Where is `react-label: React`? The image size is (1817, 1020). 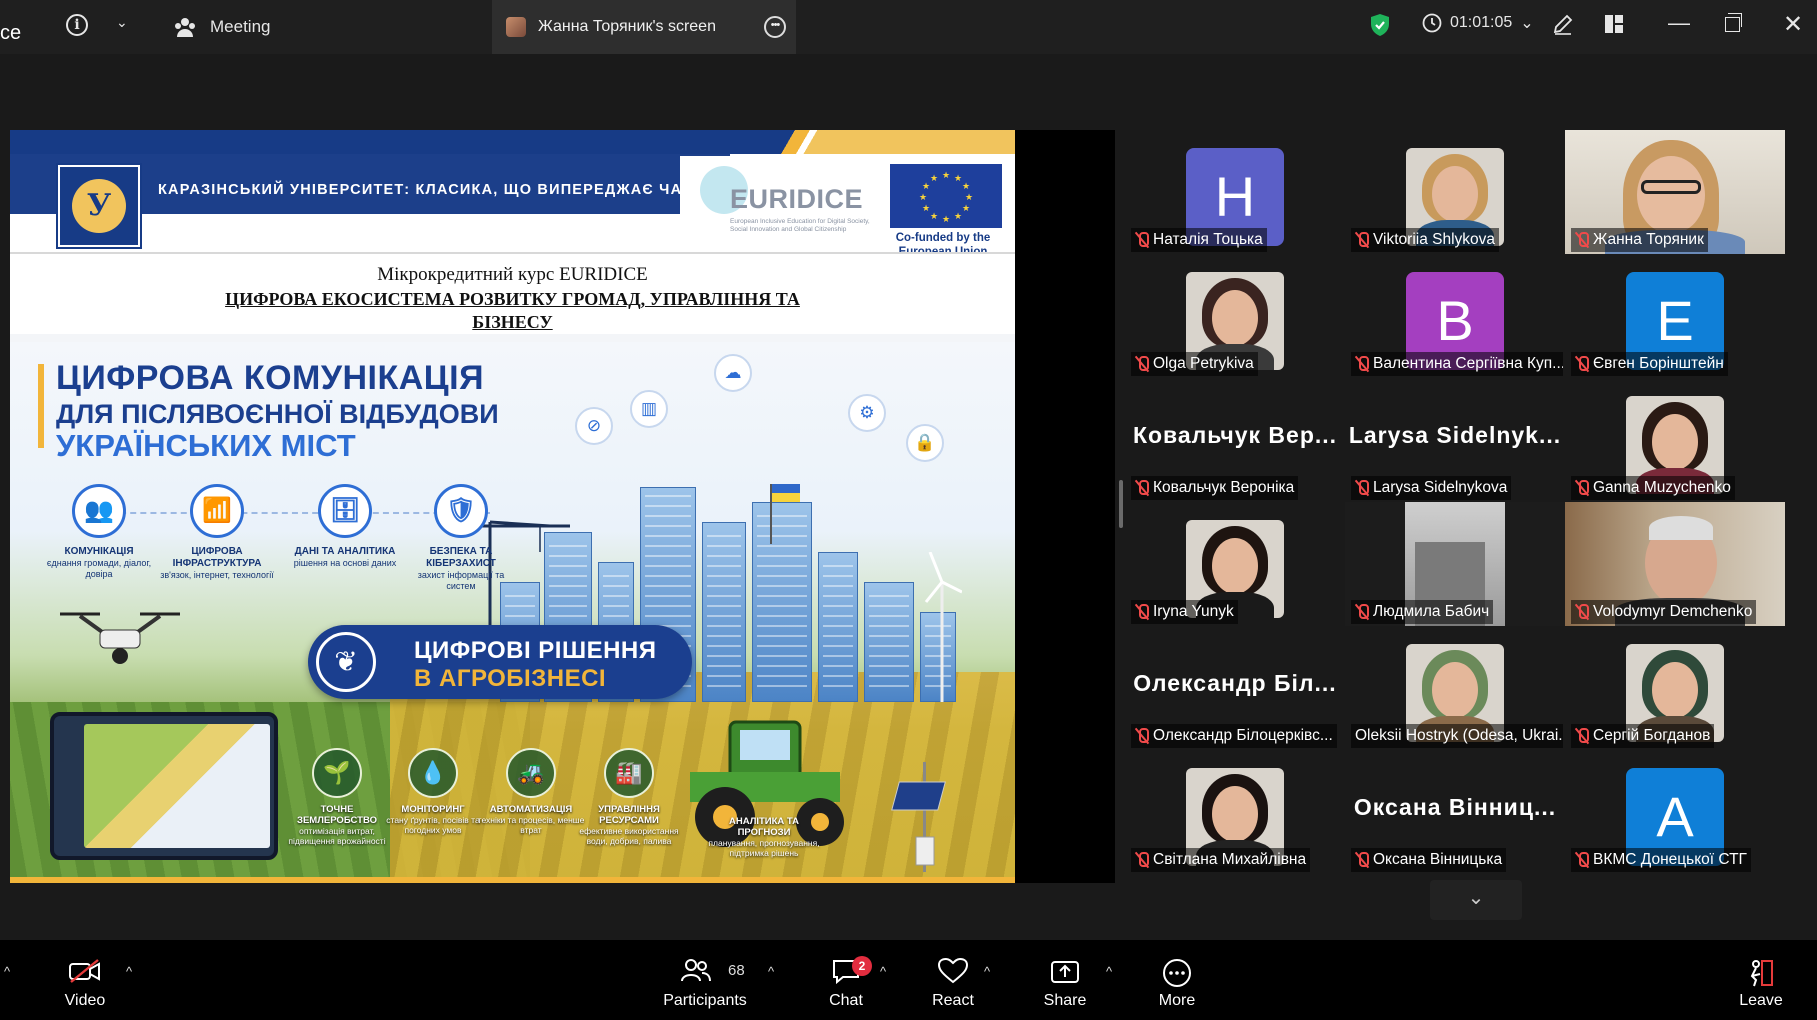 react-label: React is located at coordinates (953, 1000).